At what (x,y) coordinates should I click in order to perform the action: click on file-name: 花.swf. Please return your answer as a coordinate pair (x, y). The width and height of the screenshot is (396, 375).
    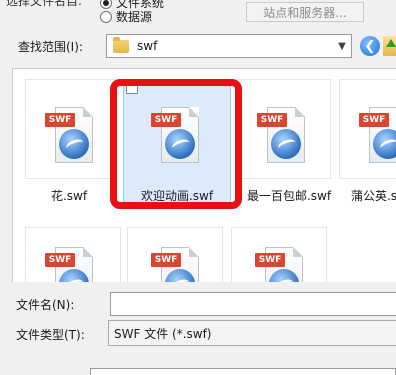
    Looking at the image, I should click on (69, 196).